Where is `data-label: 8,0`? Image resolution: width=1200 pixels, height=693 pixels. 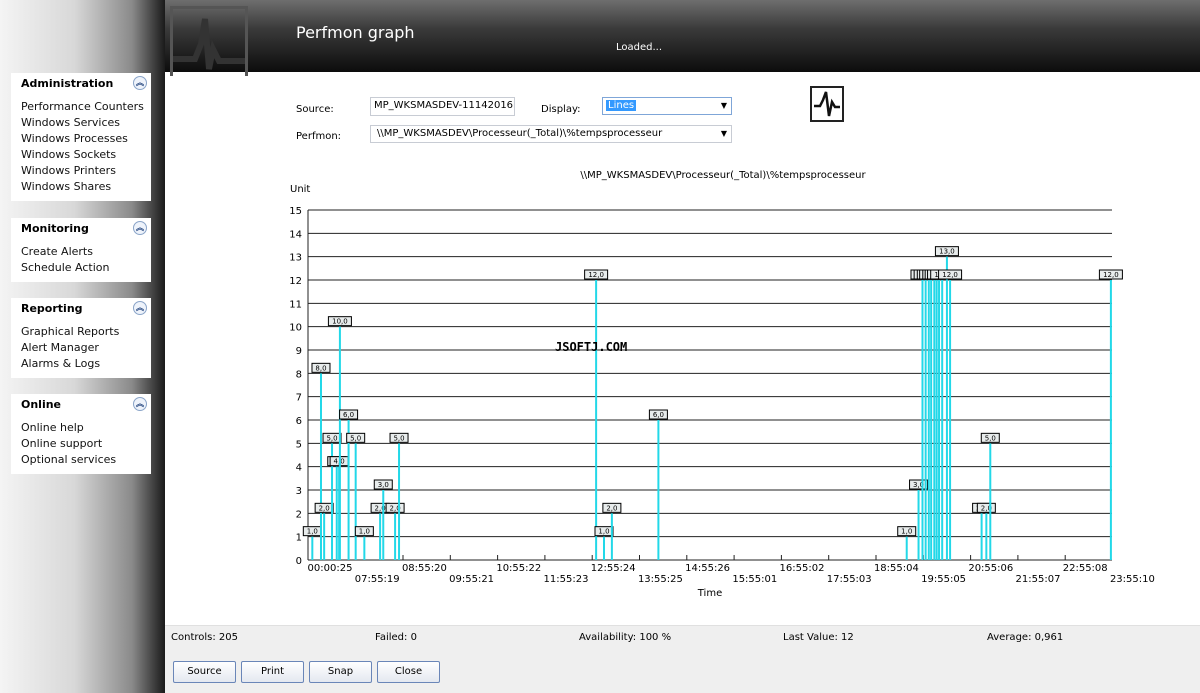
data-label: 8,0 is located at coordinates (320, 368).